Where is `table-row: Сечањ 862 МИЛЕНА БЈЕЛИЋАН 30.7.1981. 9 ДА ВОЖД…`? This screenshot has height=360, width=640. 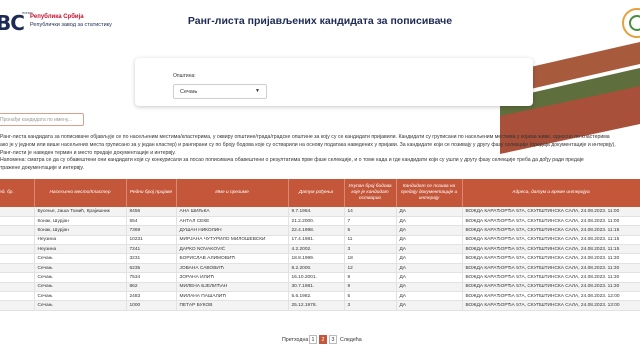 table-row: Сечањ 862 МИЛЕНА БЈЕЛИЋАН 30.7.1981. 9 ДА ВОЖД… is located at coordinates (320, 287).